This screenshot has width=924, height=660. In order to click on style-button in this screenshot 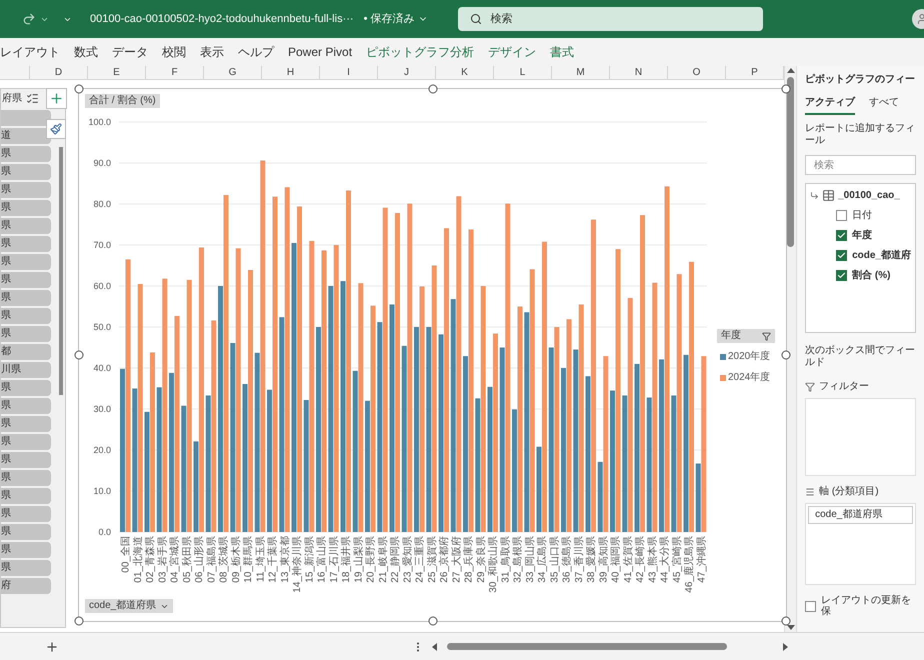, I will do `click(56, 129)`.